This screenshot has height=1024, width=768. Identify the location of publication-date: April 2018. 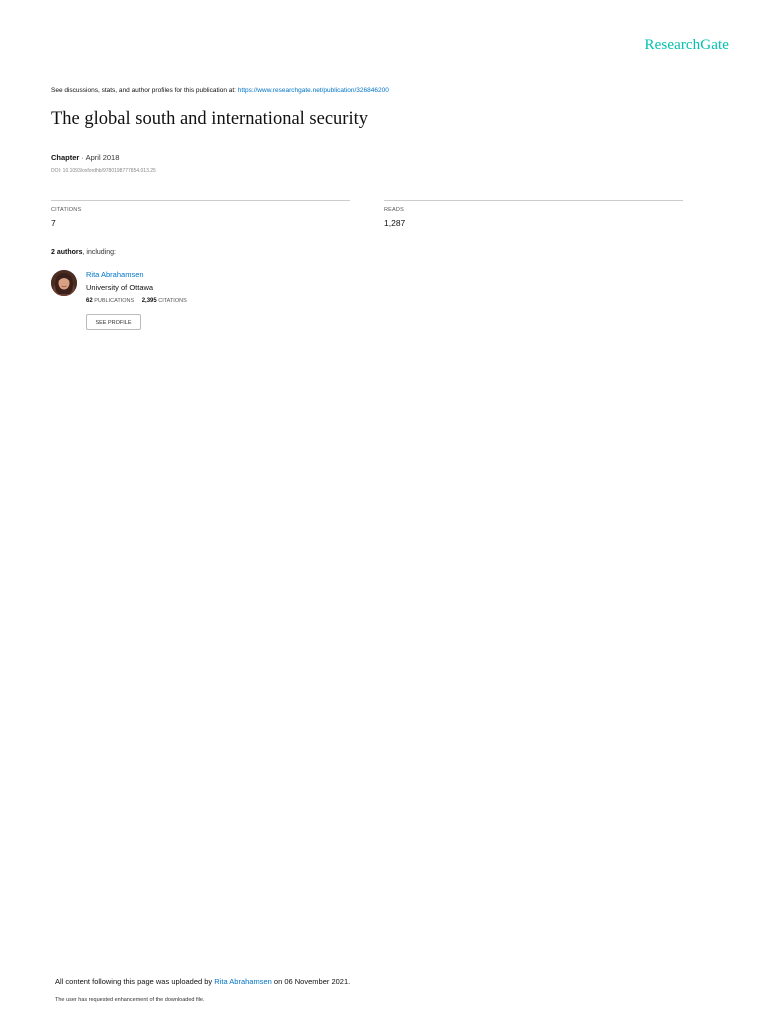
(102, 157).